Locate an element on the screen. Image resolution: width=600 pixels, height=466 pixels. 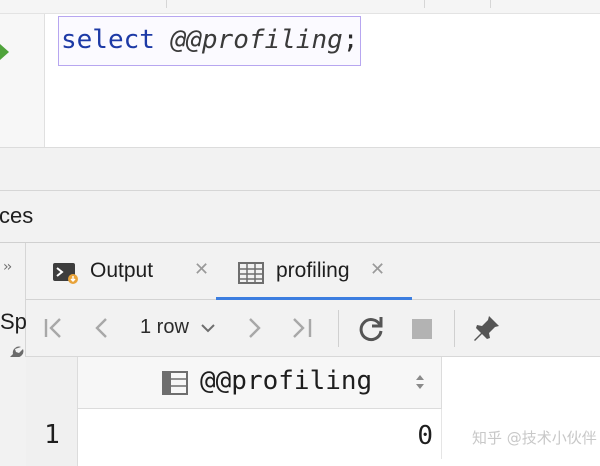
tree-panel-bottom is located at coordinates (13, 411).